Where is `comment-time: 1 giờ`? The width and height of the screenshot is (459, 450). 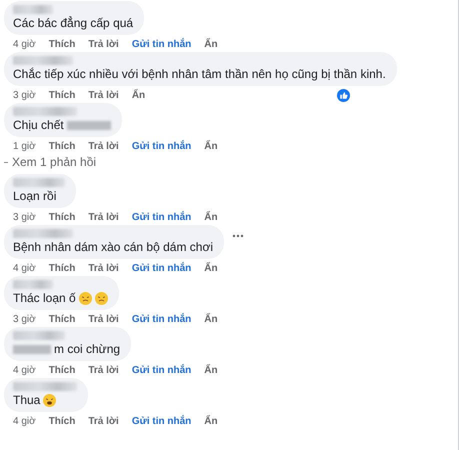
comment-time: 1 giờ is located at coordinates (24, 146).